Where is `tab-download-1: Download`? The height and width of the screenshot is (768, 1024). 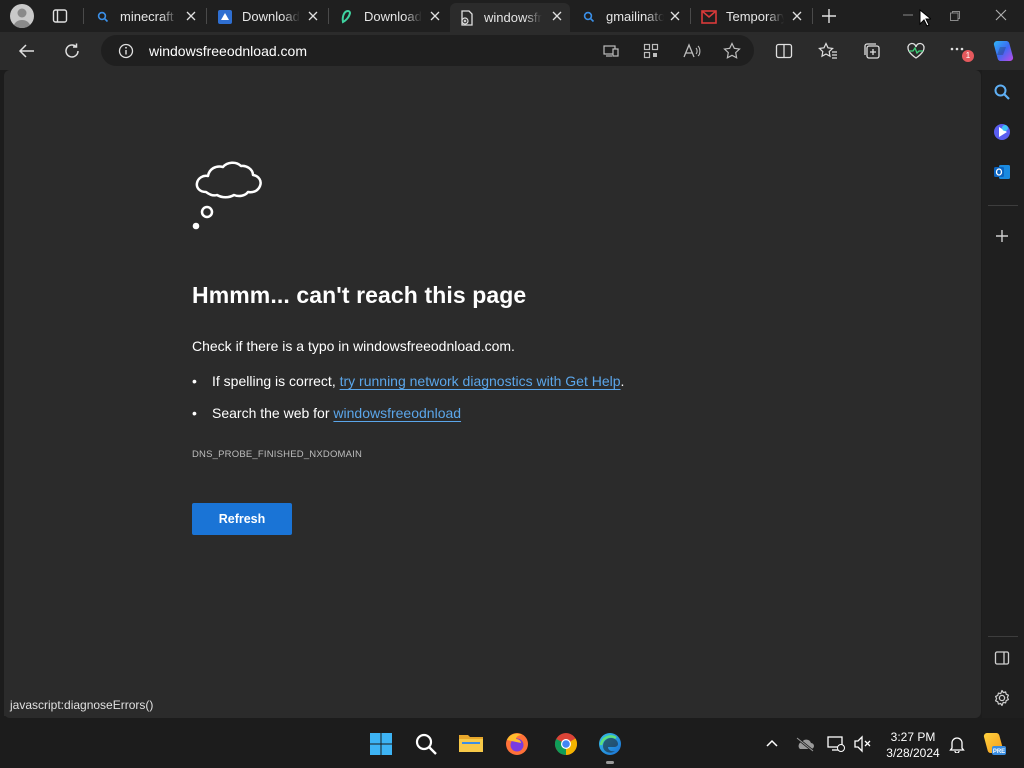
tab-download-1: Download is located at coordinates (267, 16).